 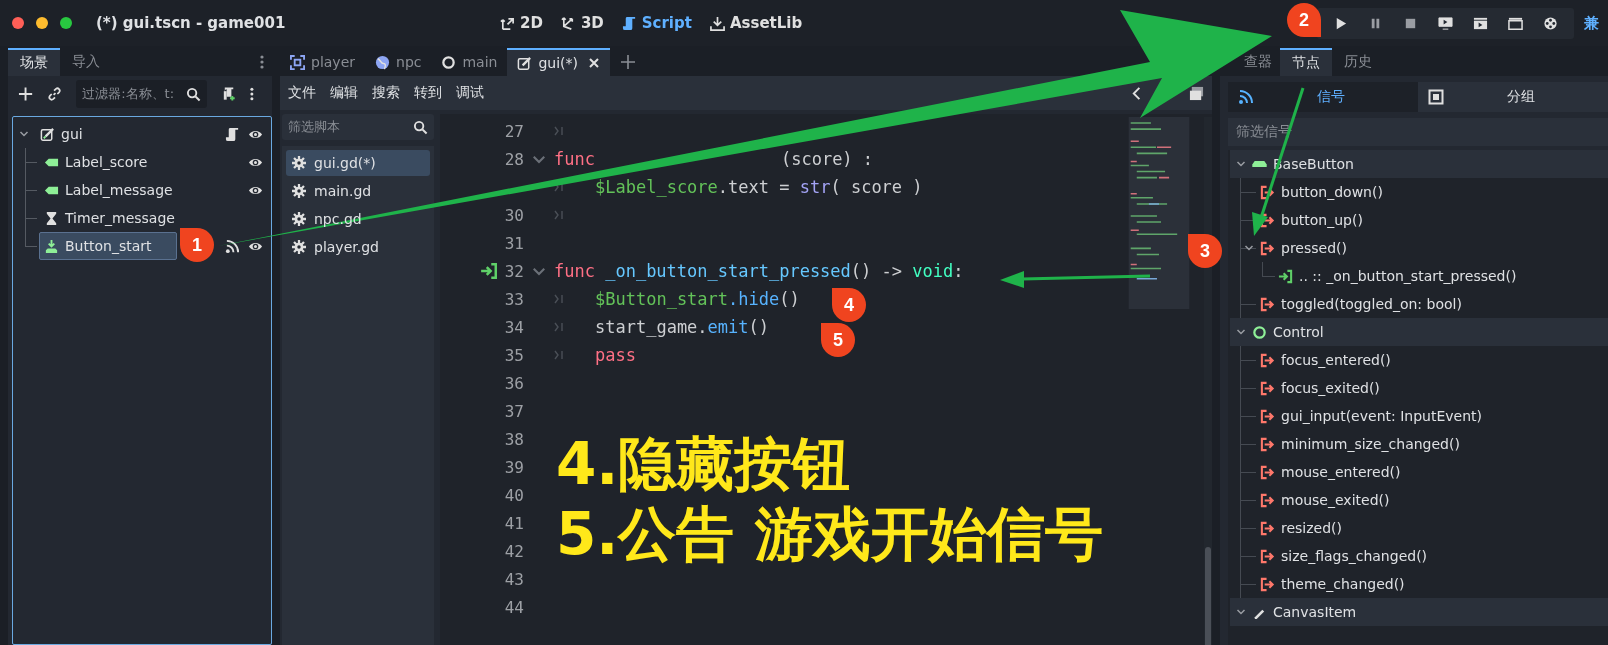 What do you see at coordinates (1550, 23) in the screenshot?
I see `film-reel-icon` at bounding box center [1550, 23].